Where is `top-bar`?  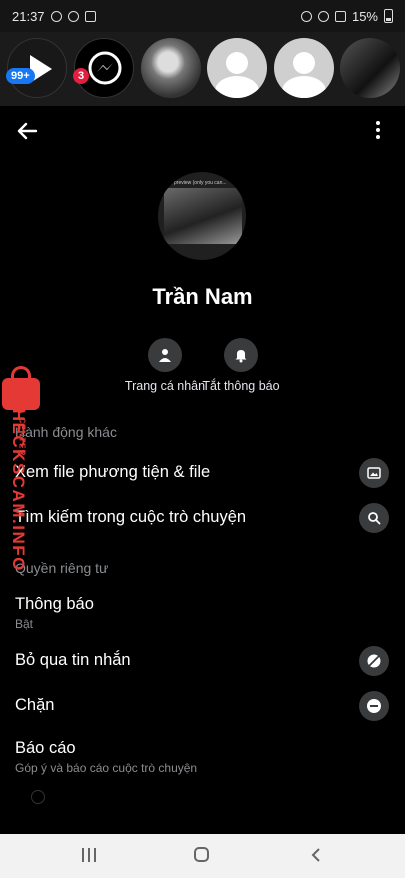 top-bar is located at coordinates (202, 132).